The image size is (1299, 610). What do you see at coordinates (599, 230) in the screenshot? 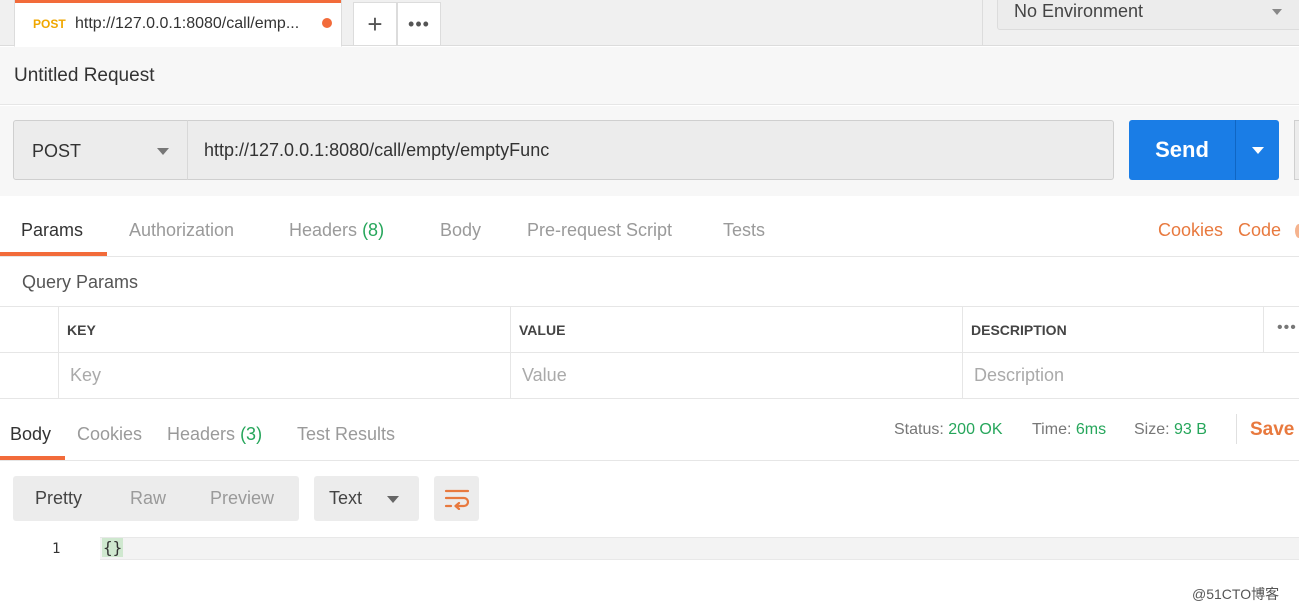
I see `tab-prerequest-script: Pre-request Script` at bounding box center [599, 230].